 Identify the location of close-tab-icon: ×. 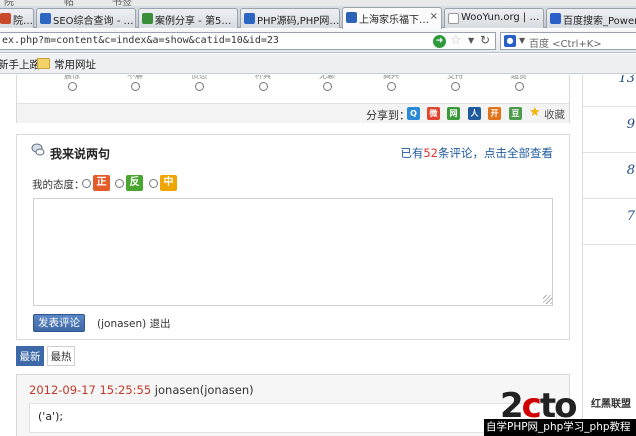
(434, 16).